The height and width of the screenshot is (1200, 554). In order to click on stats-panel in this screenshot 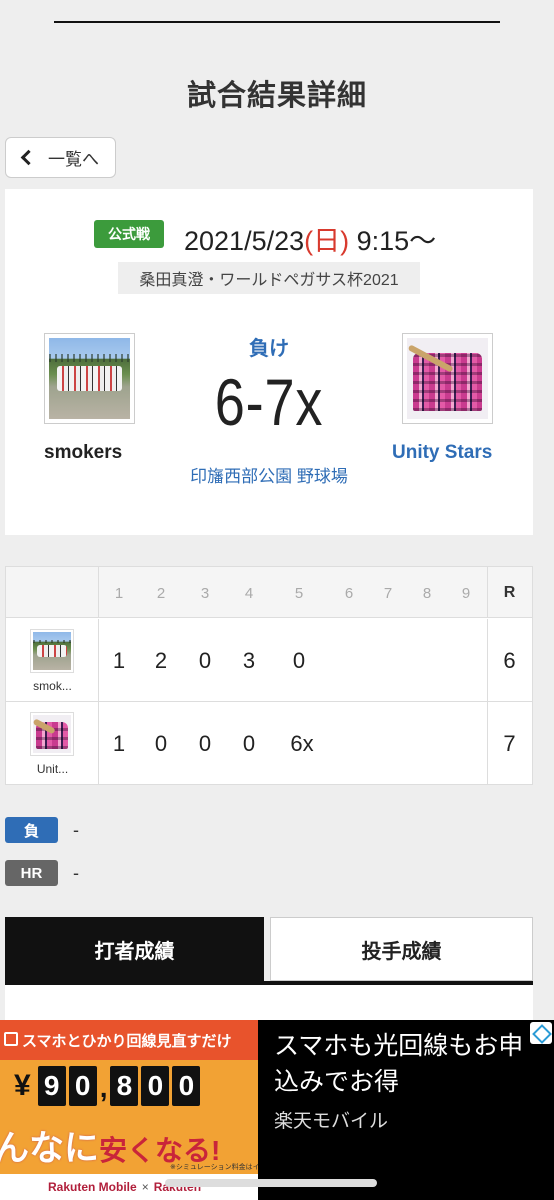, I will do `click(269, 1005)`.